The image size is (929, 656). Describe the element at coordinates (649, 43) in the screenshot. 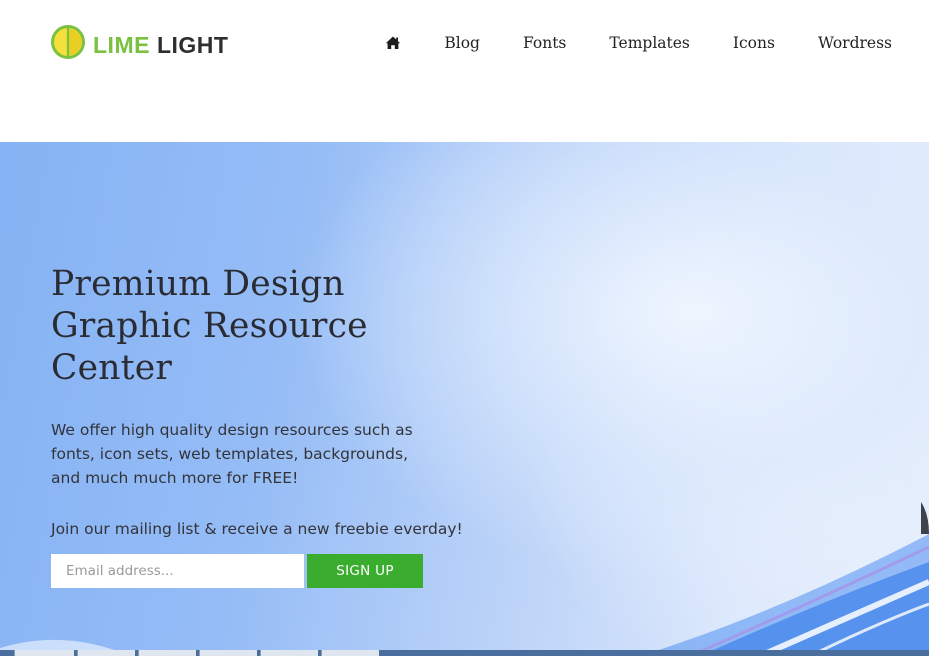

I see `nav-item-templates: Templates` at that location.